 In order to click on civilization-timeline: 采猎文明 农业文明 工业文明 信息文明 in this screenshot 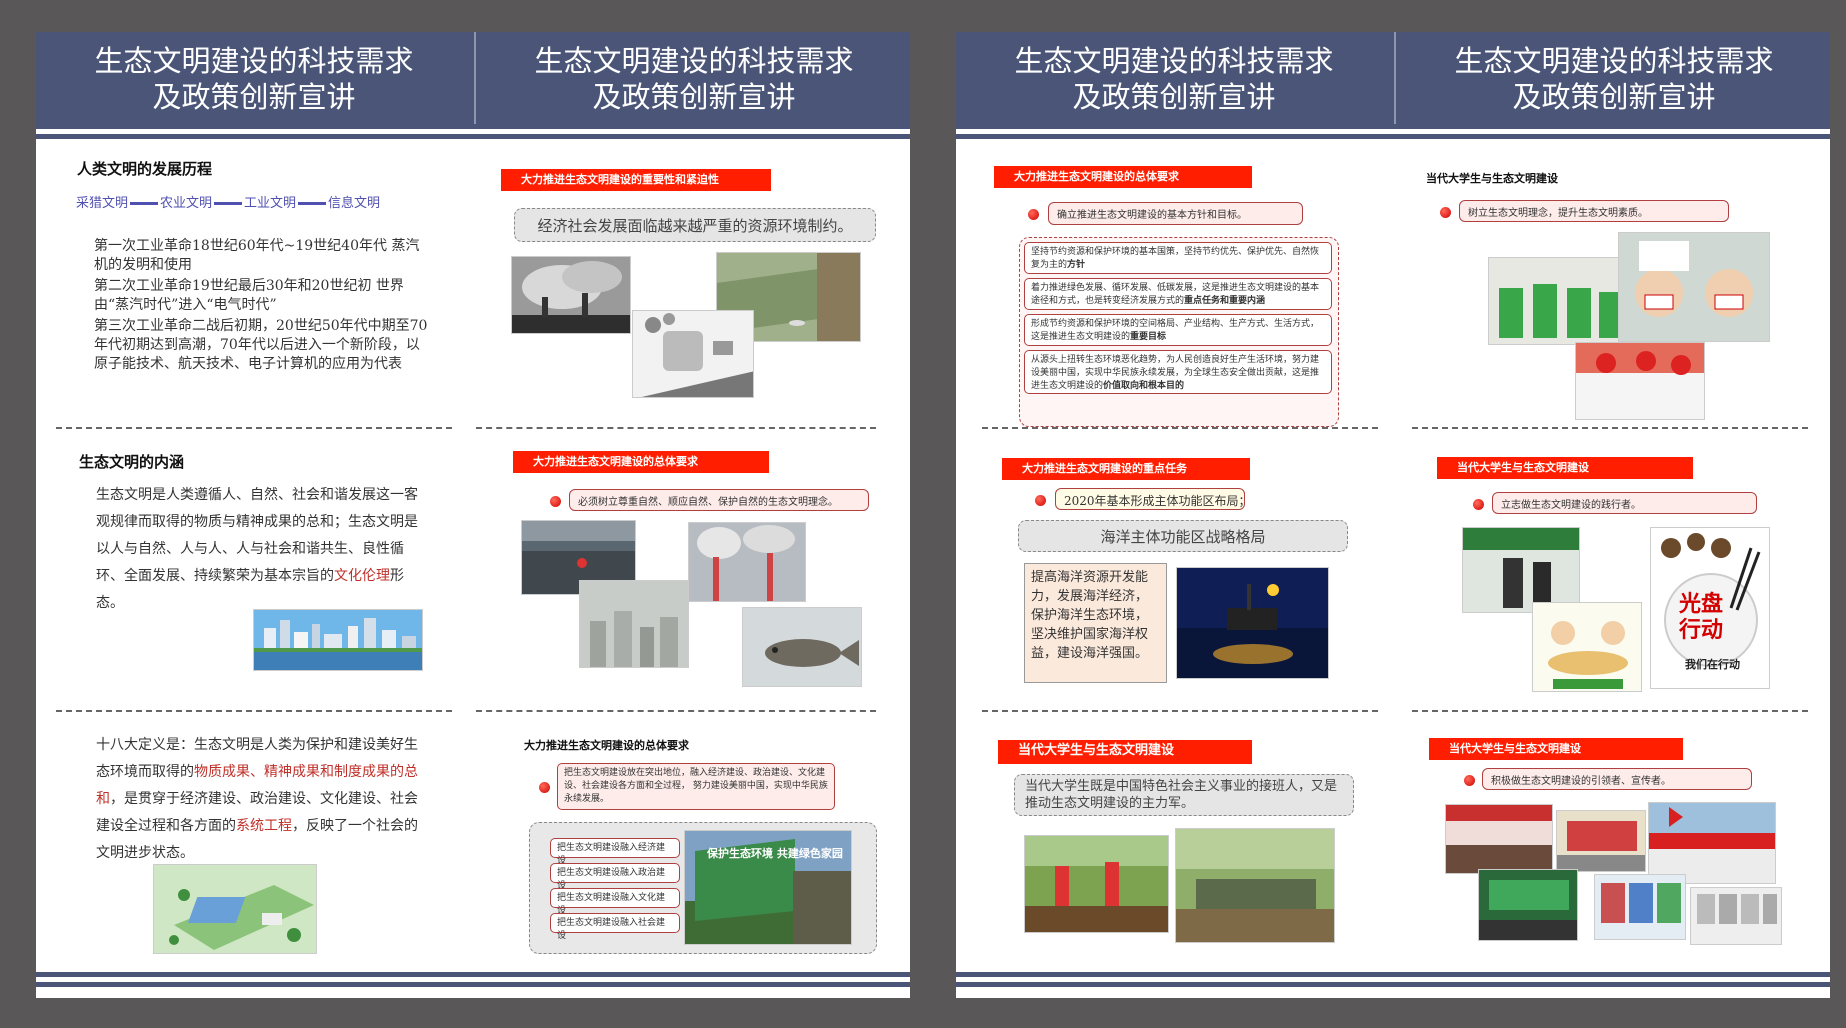, I will do `click(228, 203)`.